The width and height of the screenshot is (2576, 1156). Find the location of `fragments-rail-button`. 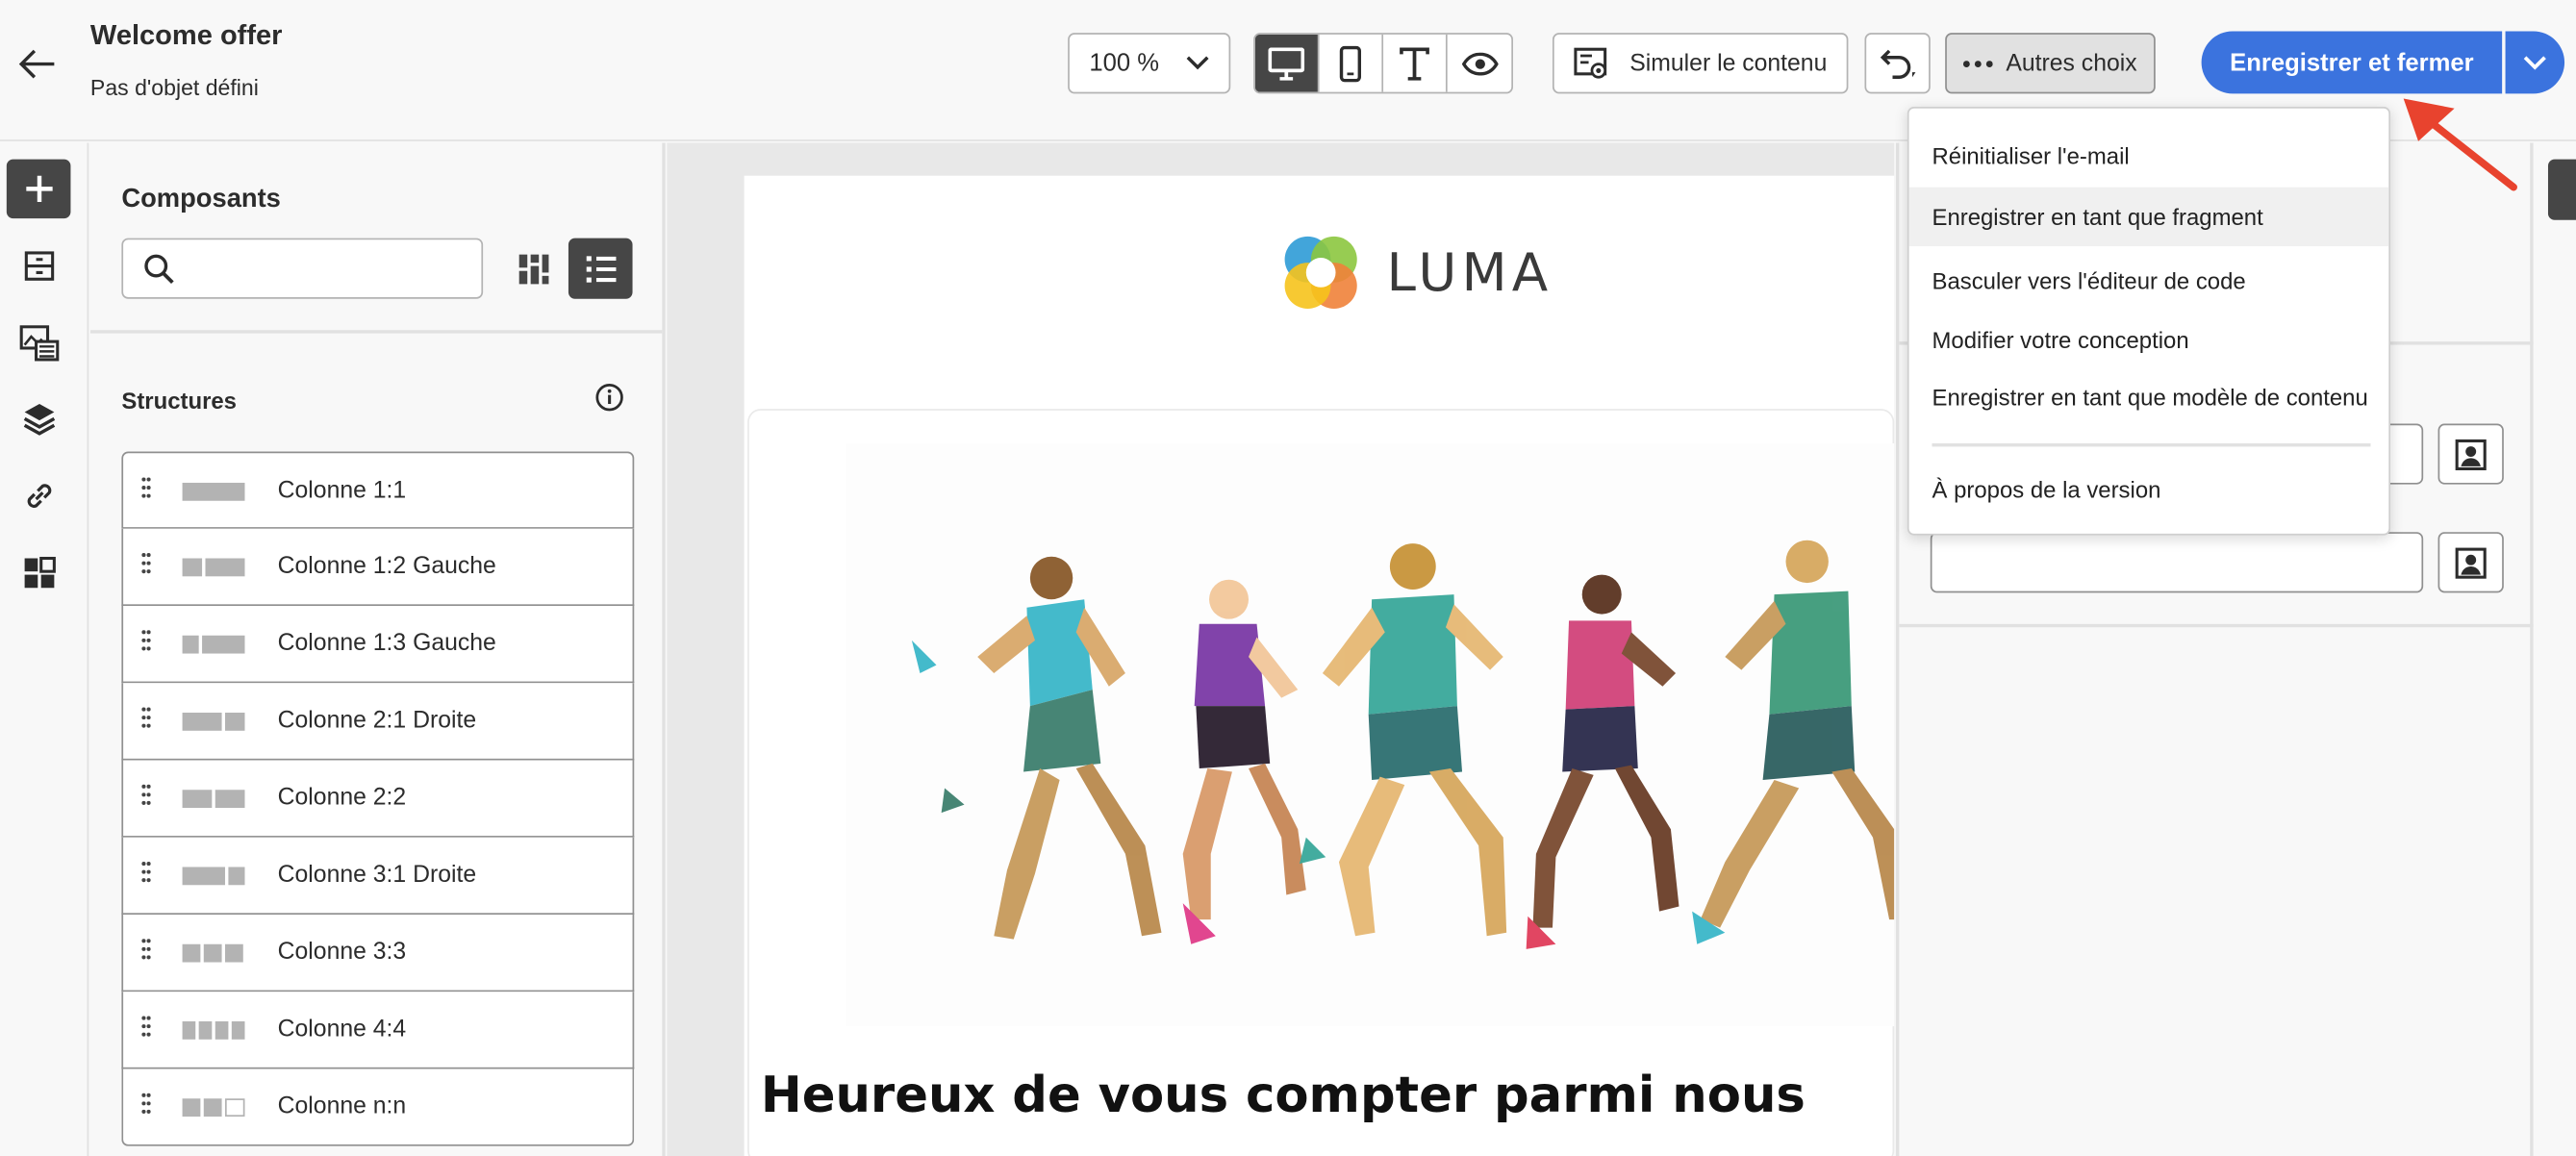

fragments-rail-button is located at coordinates (39, 266).